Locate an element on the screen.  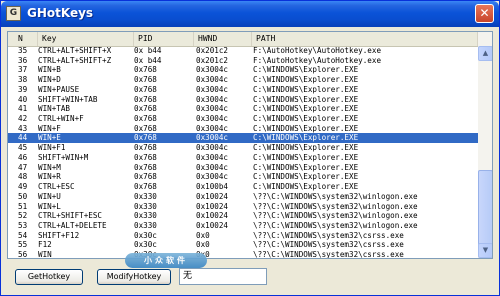
cell-n: 52 is located at coordinates (23, 216).